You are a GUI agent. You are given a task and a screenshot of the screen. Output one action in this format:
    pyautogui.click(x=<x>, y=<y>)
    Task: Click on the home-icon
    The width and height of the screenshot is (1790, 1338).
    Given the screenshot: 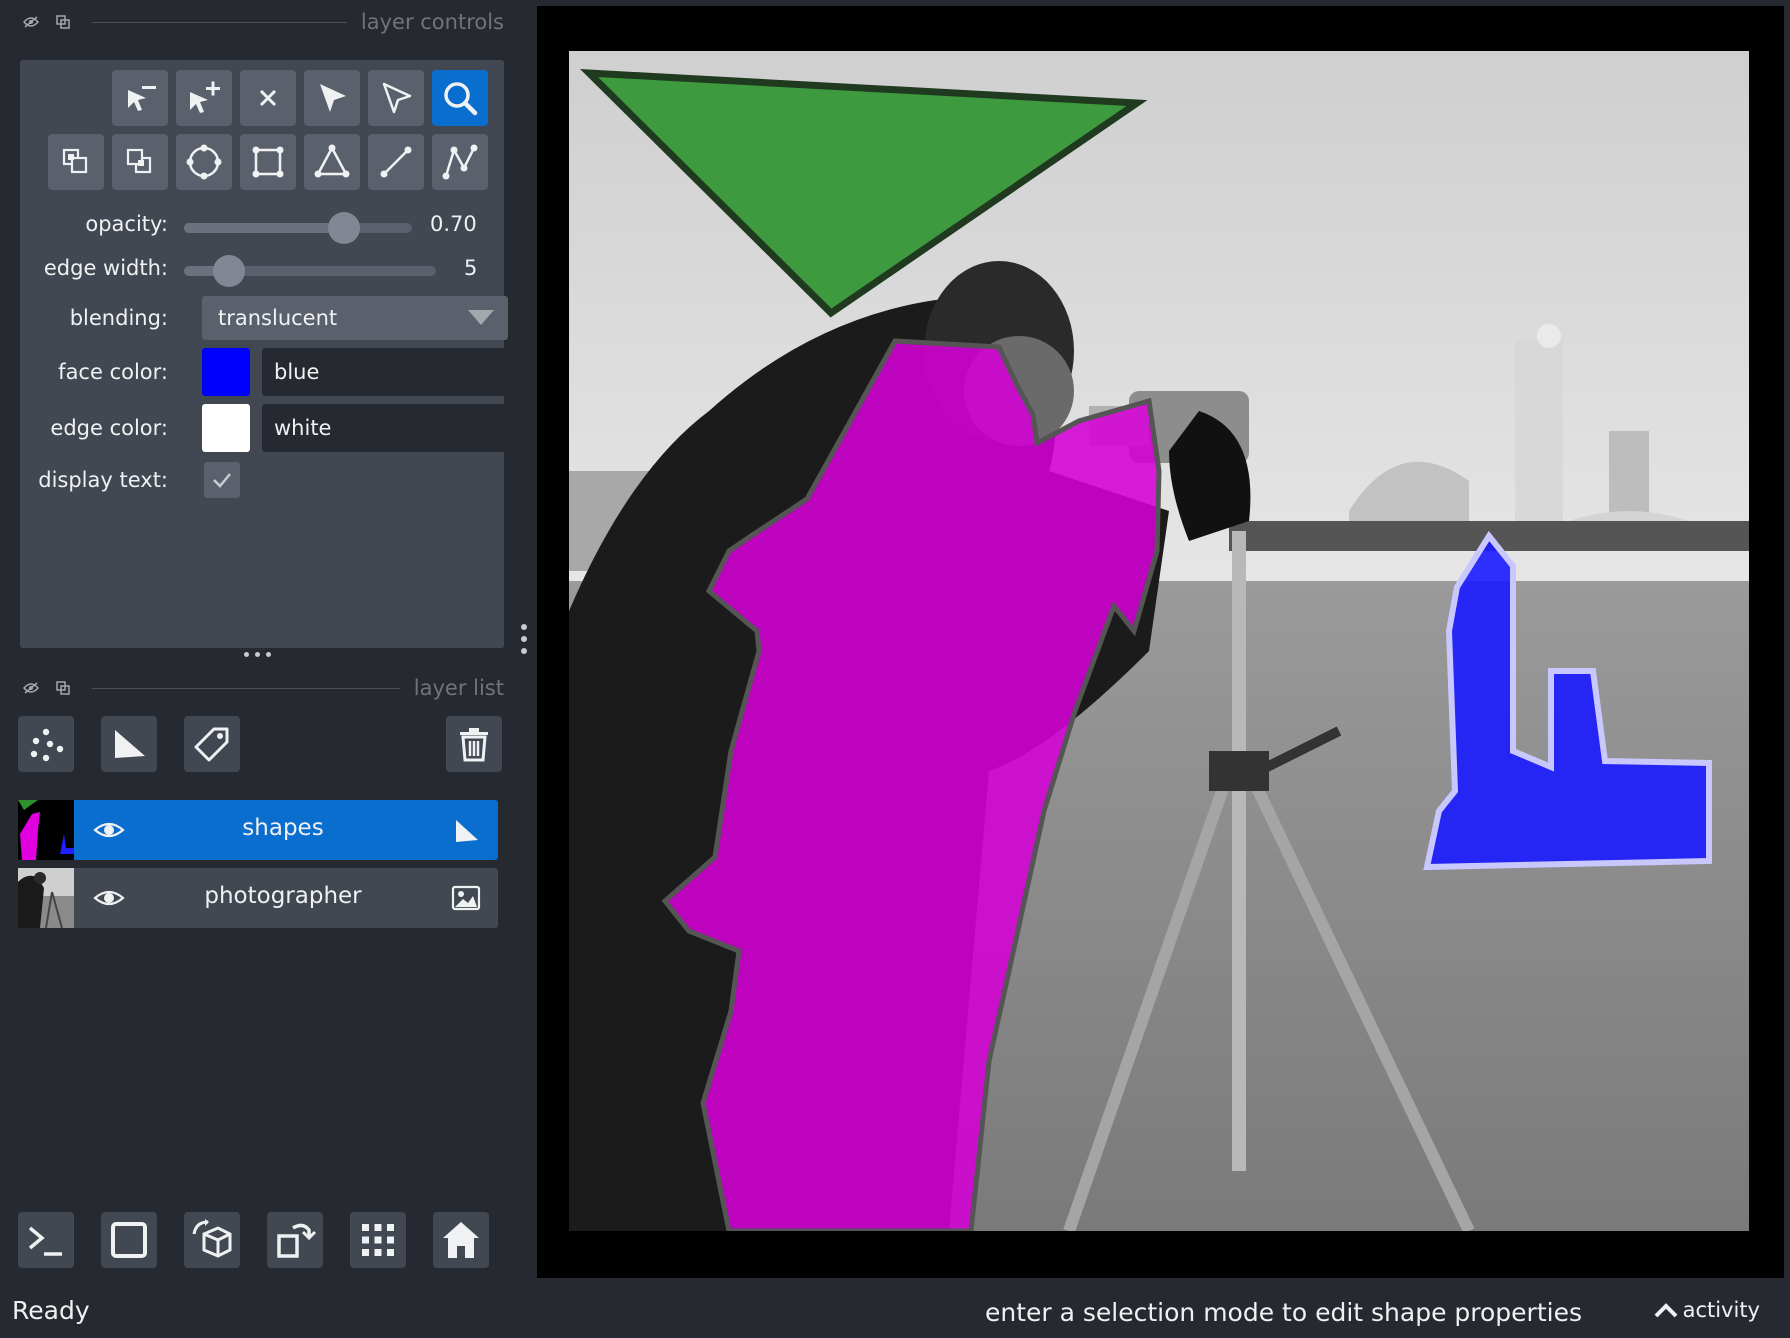 What is the action you would take?
    pyautogui.click(x=461, y=1240)
    